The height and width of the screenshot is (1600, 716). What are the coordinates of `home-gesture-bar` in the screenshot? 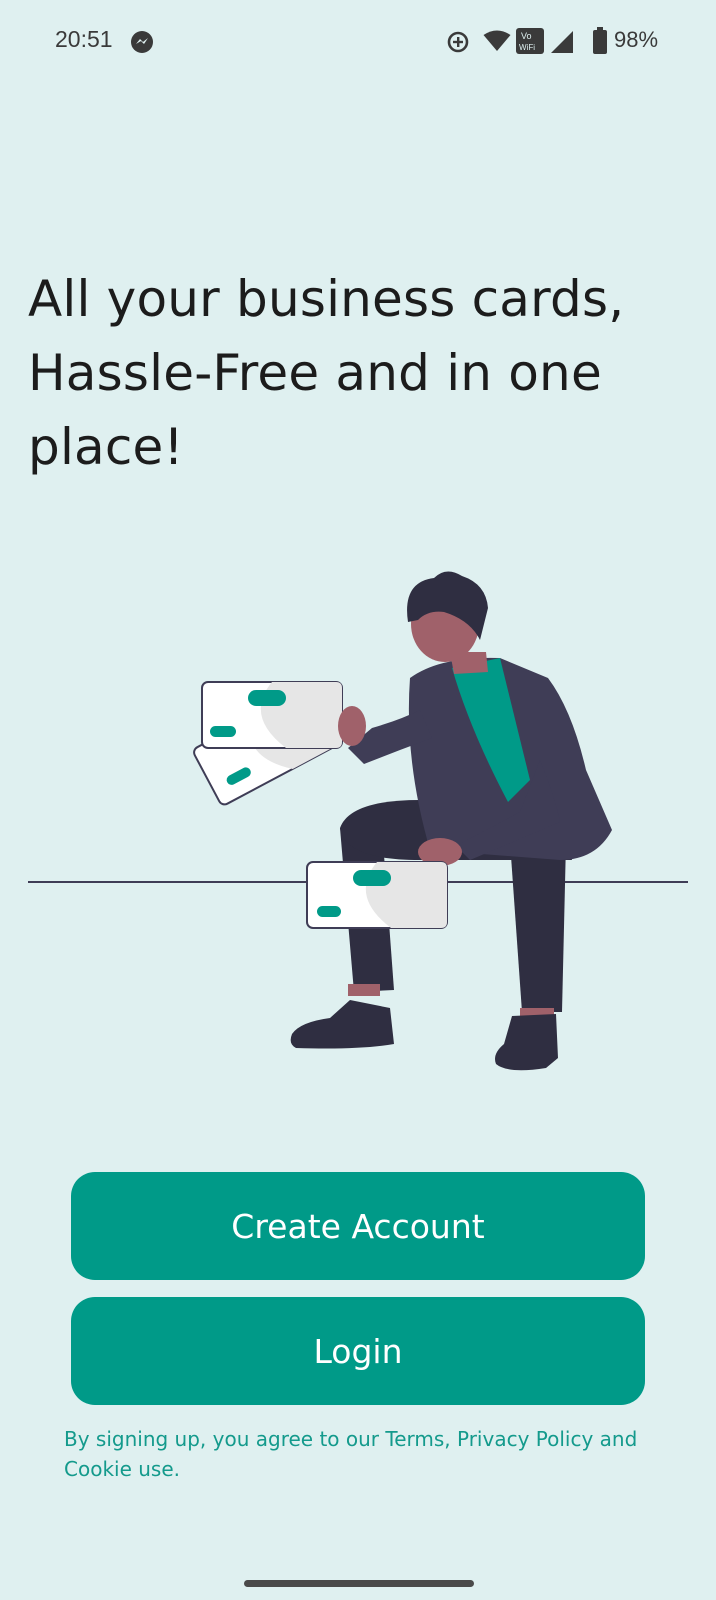 It's located at (359, 1583).